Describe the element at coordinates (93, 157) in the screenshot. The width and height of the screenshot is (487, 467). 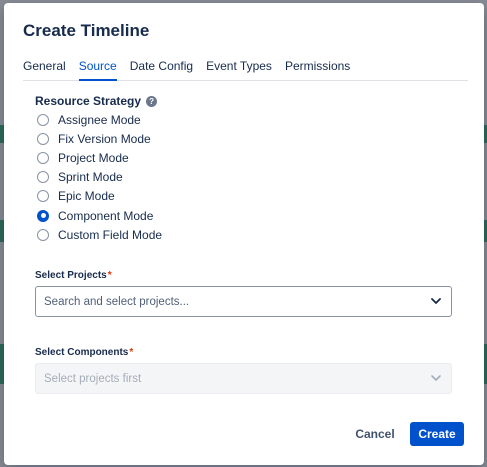
I see `radio-label: Project Mode` at that location.